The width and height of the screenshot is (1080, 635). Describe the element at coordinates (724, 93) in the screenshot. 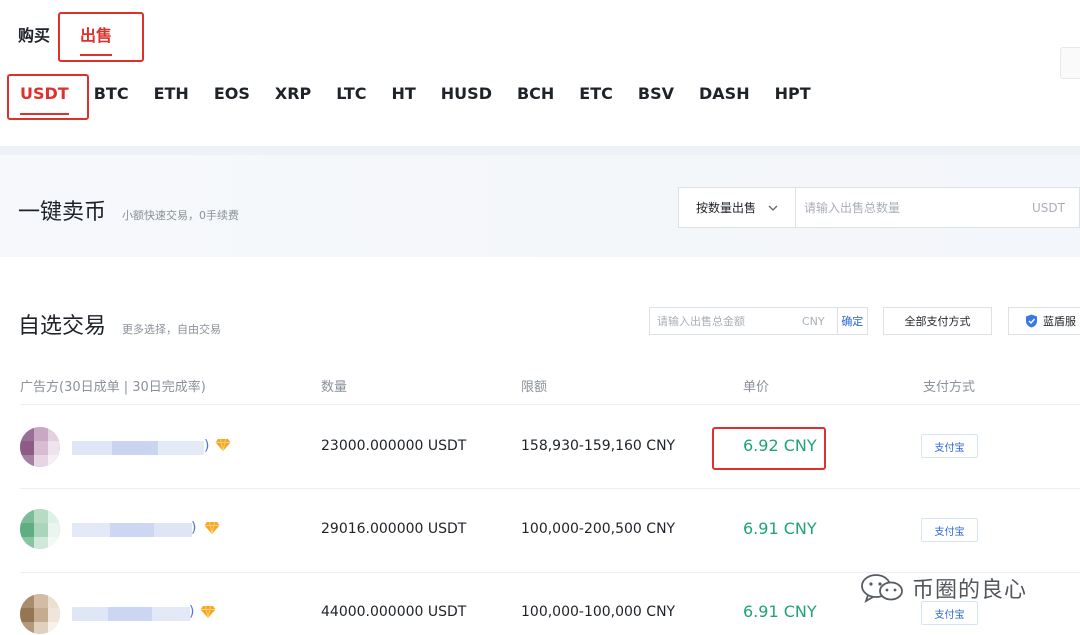

I see `coin-tab-dash: DASH` at that location.